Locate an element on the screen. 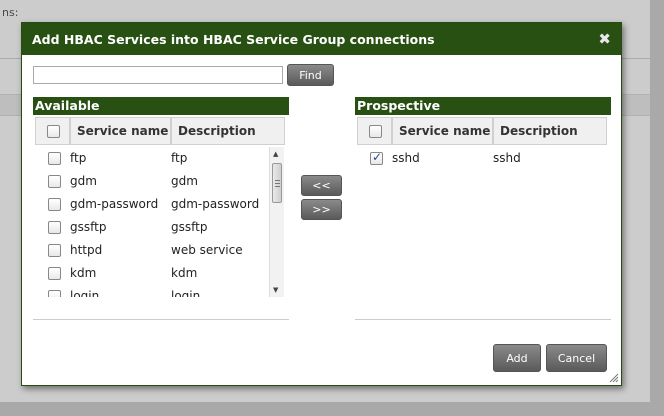 The height and width of the screenshot is (416, 664). list-item: ftp ftp is located at coordinates (151, 158).